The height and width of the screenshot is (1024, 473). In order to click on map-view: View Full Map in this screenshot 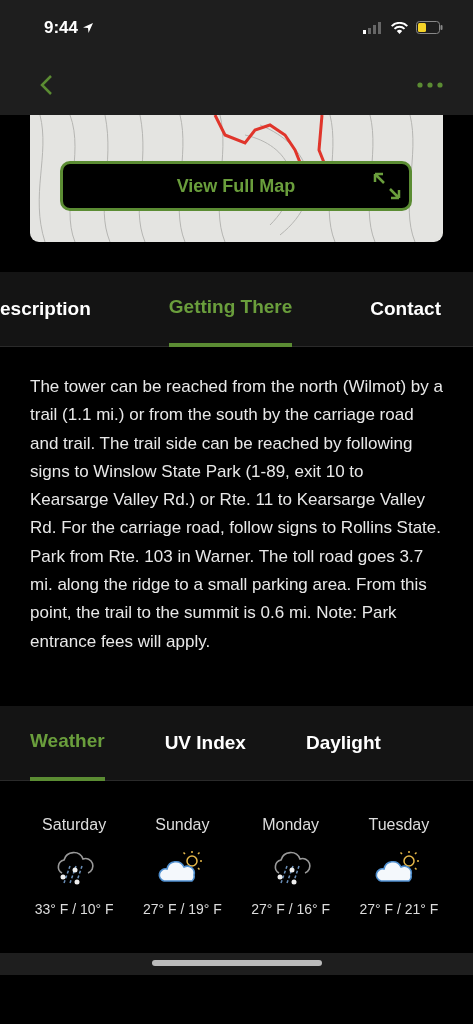, I will do `click(236, 178)`.